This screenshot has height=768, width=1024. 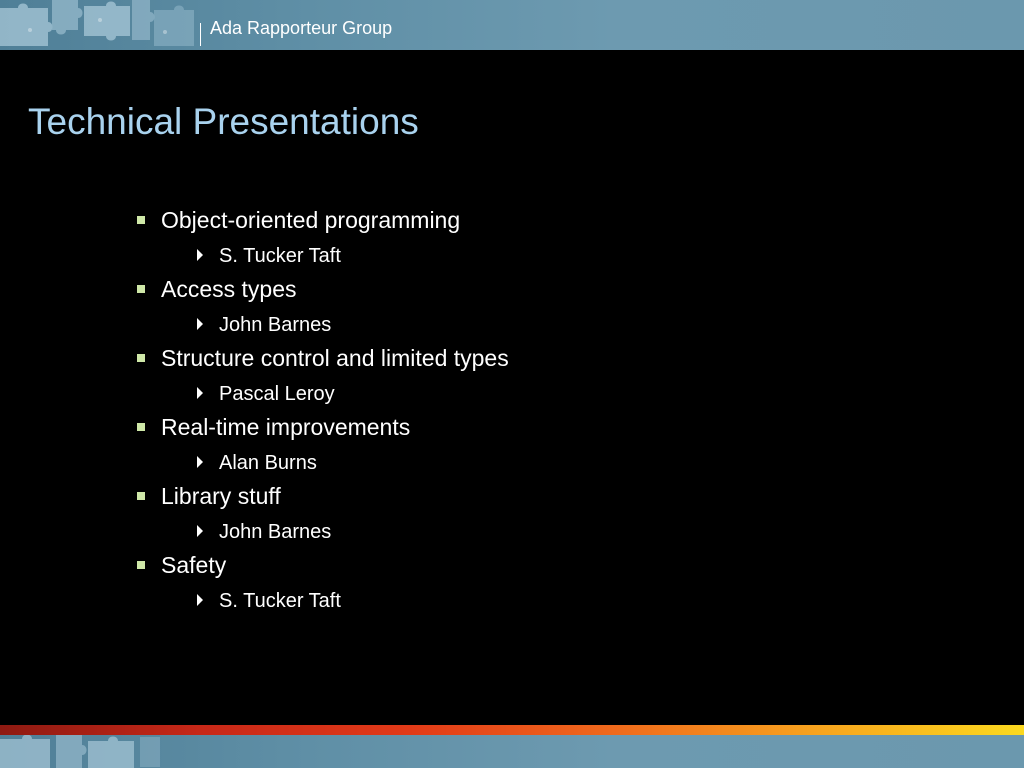 I want to click on topic-text: Library stuff, so click(x=221, y=496).